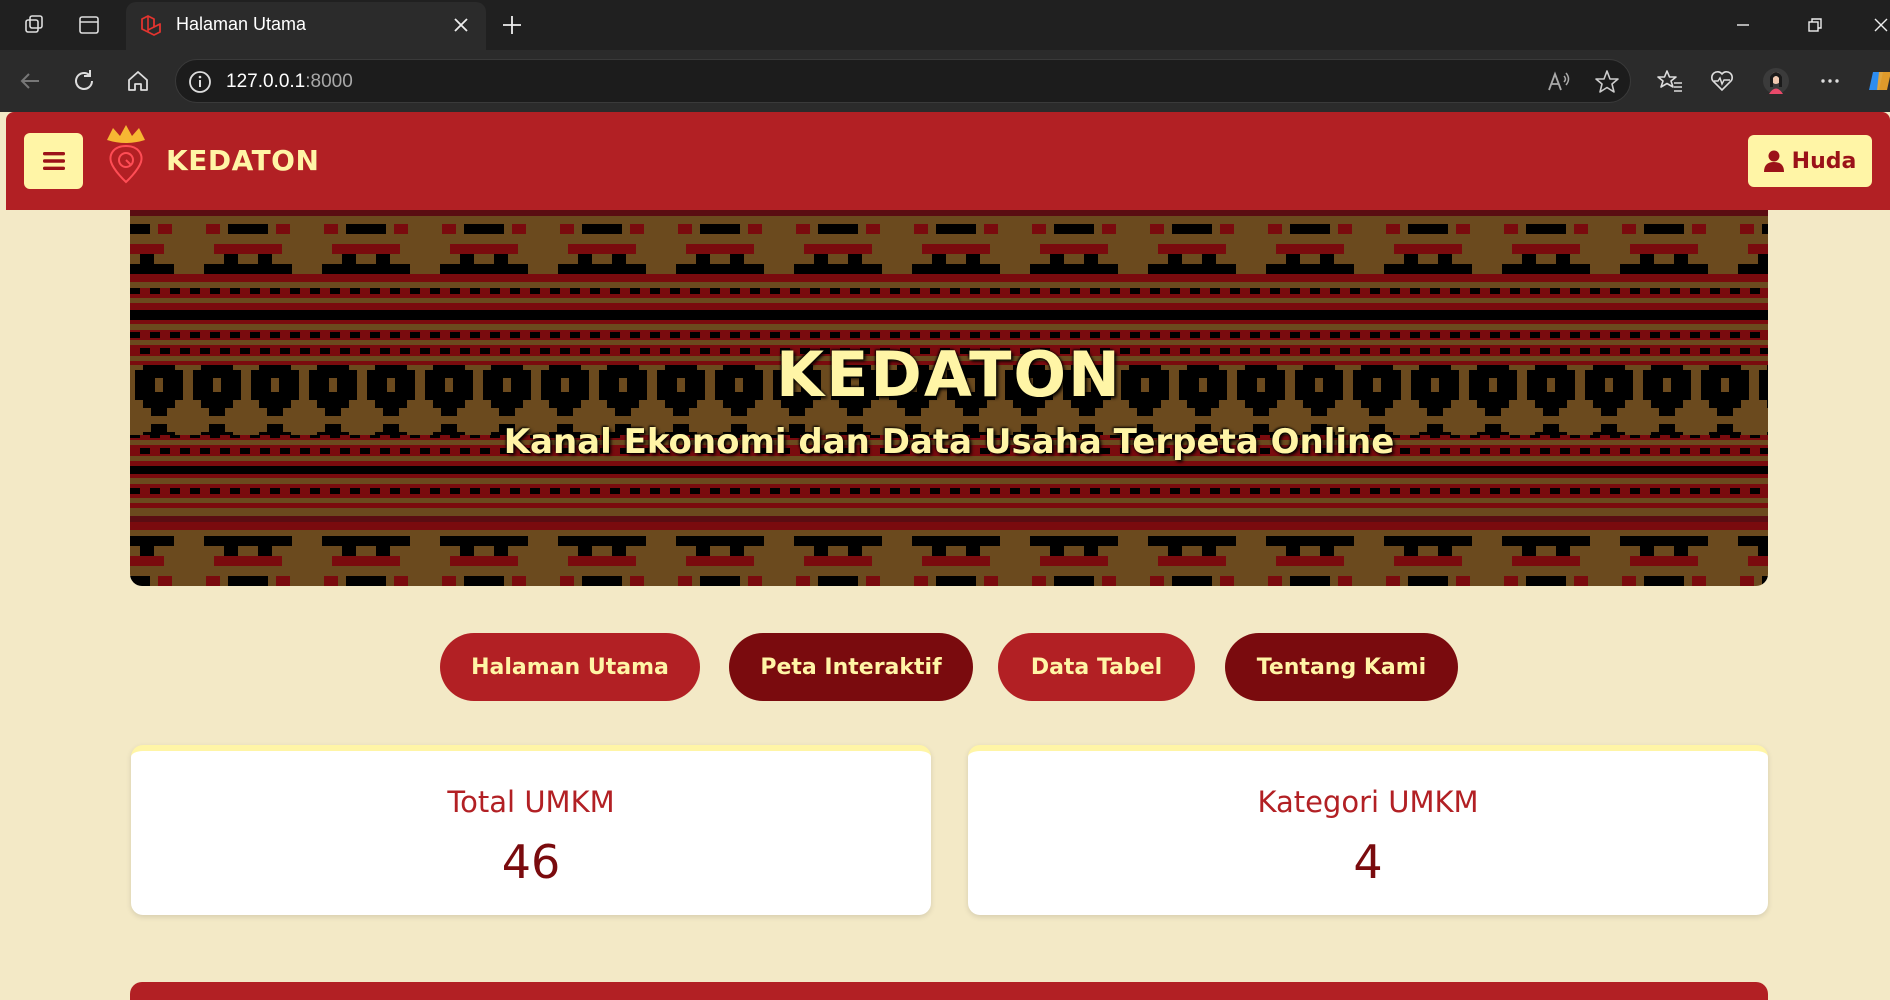 This screenshot has height=1000, width=1890. Describe the element at coordinates (1670, 81) in the screenshot. I see `favorites-icon` at that location.